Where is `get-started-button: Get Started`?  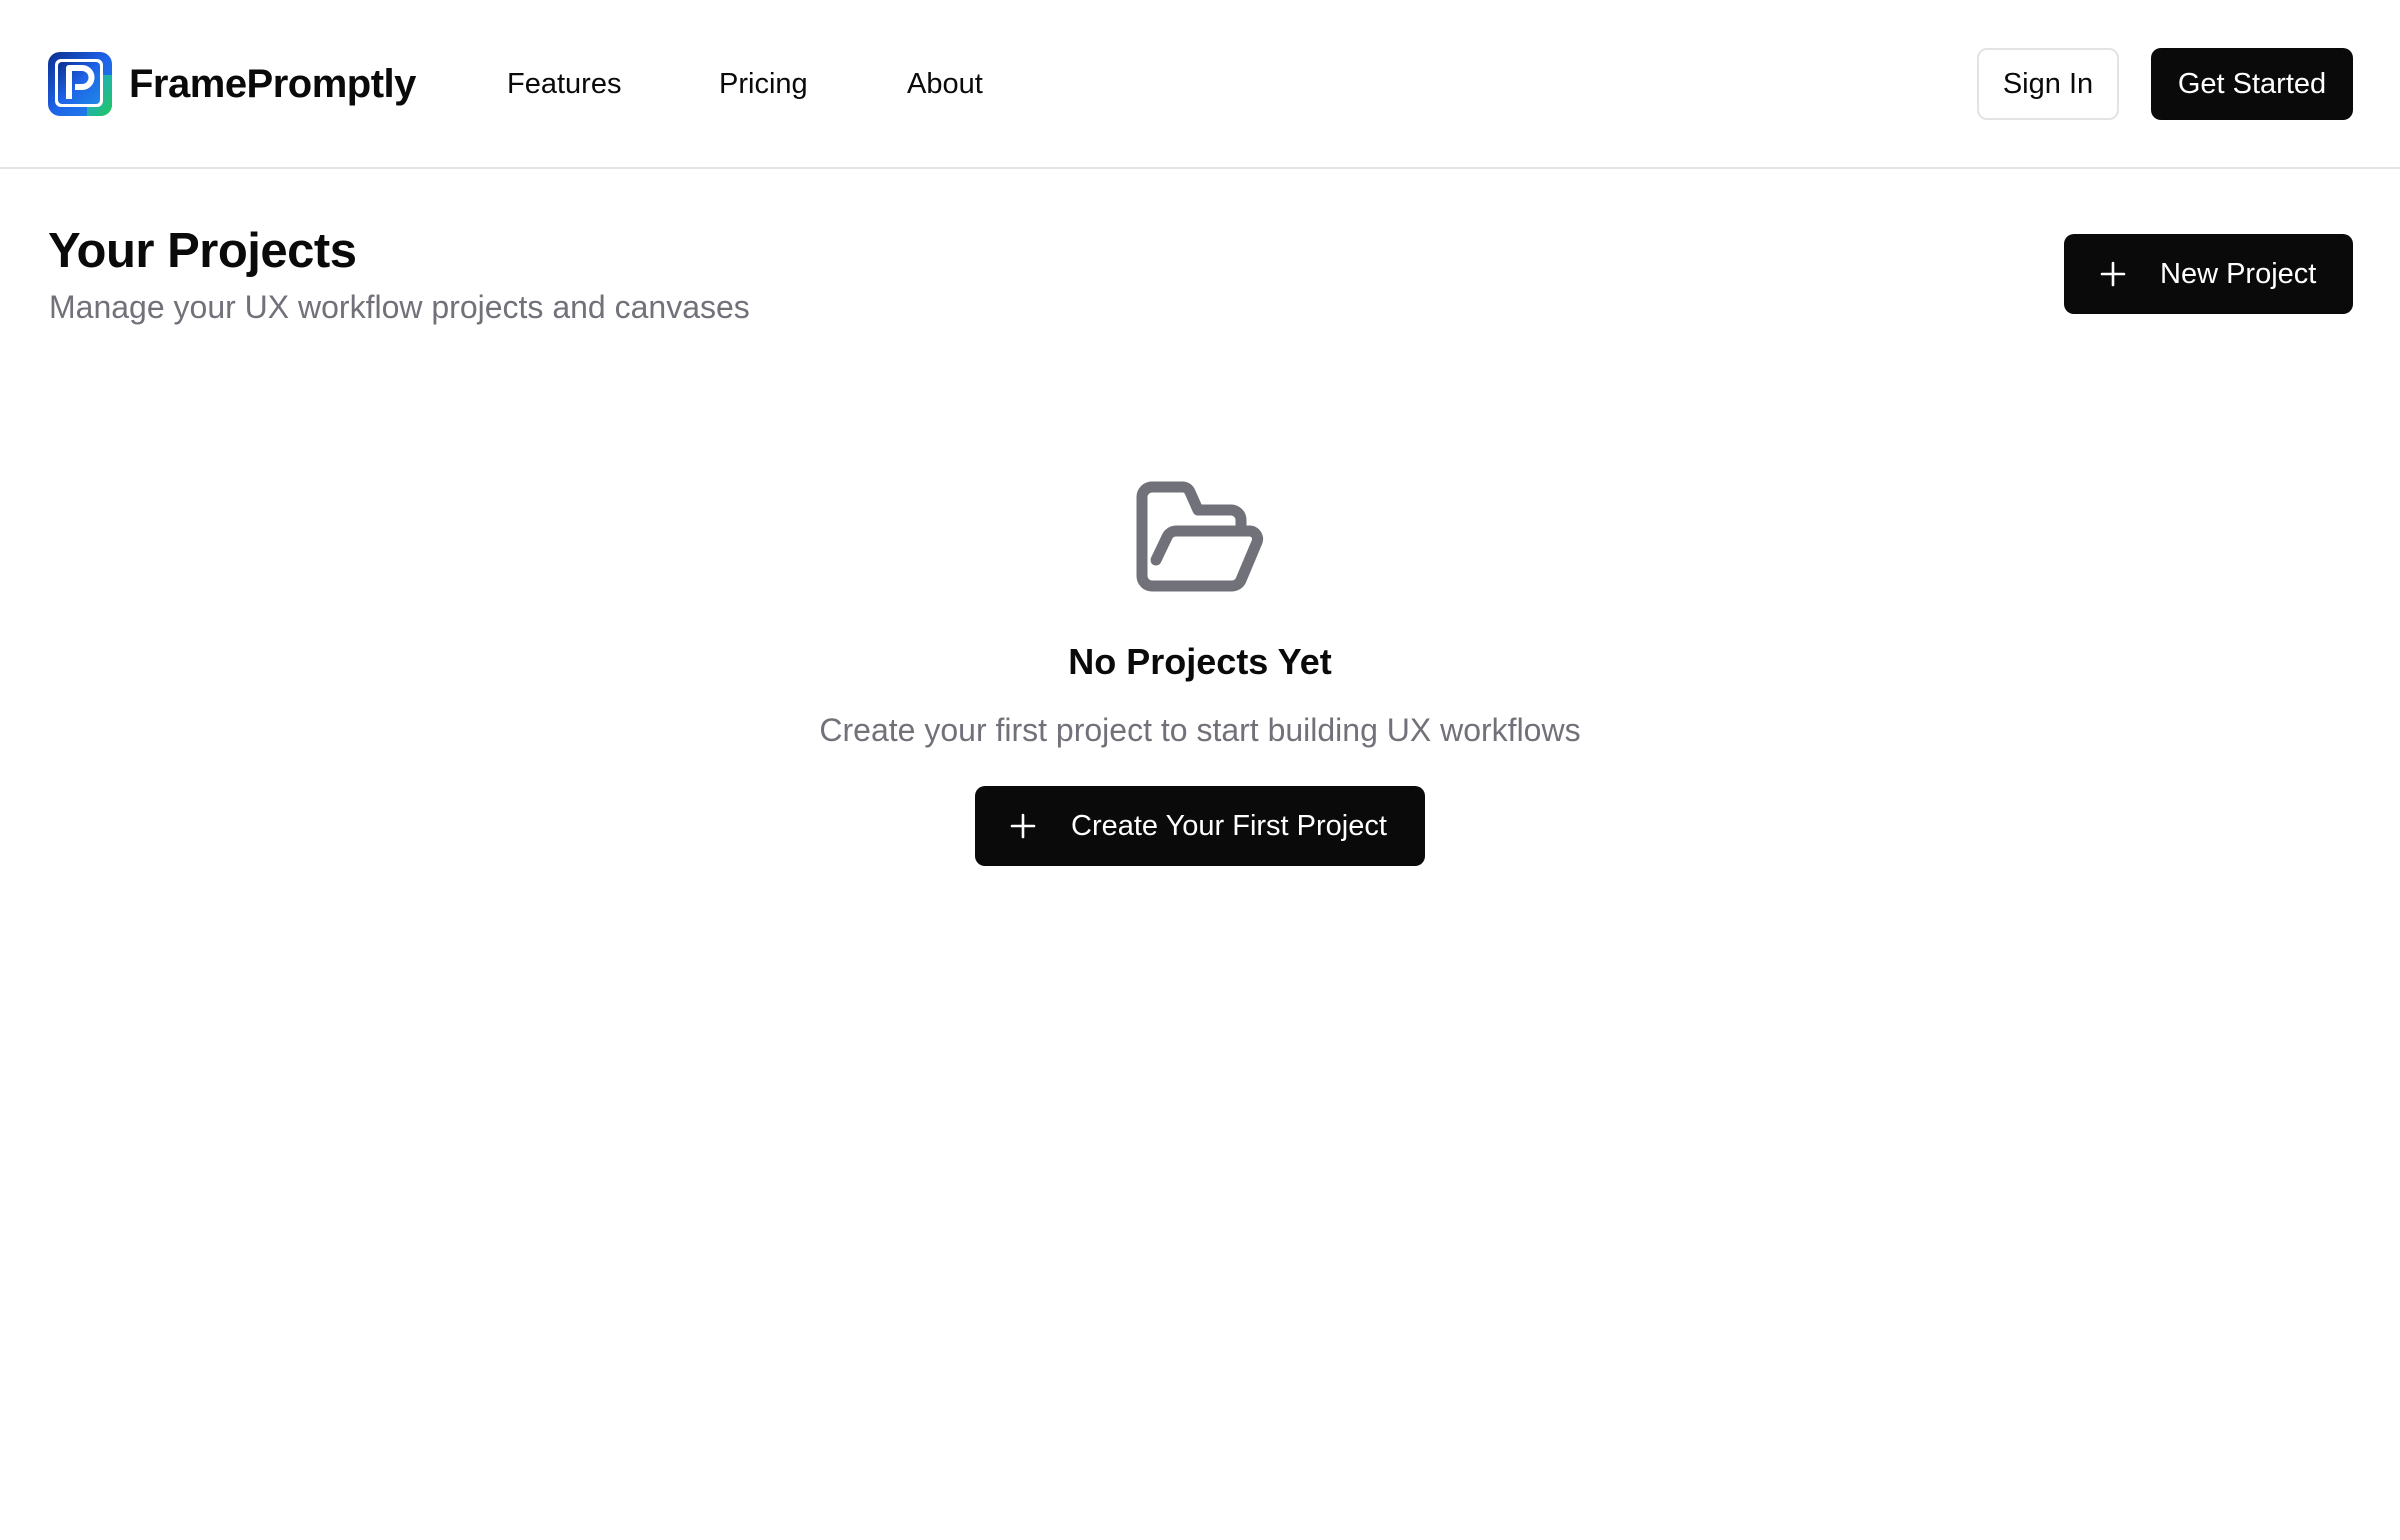
get-started-button: Get Started is located at coordinates (2252, 84).